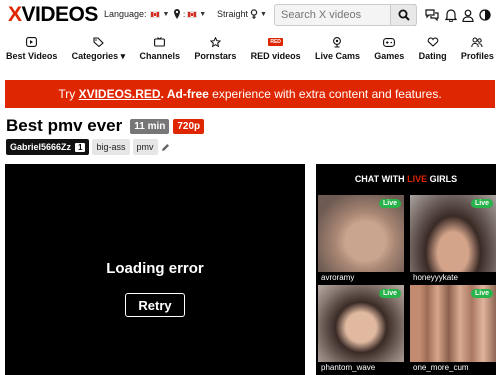  I want to click on nav-games: Games, so click(389, 51).